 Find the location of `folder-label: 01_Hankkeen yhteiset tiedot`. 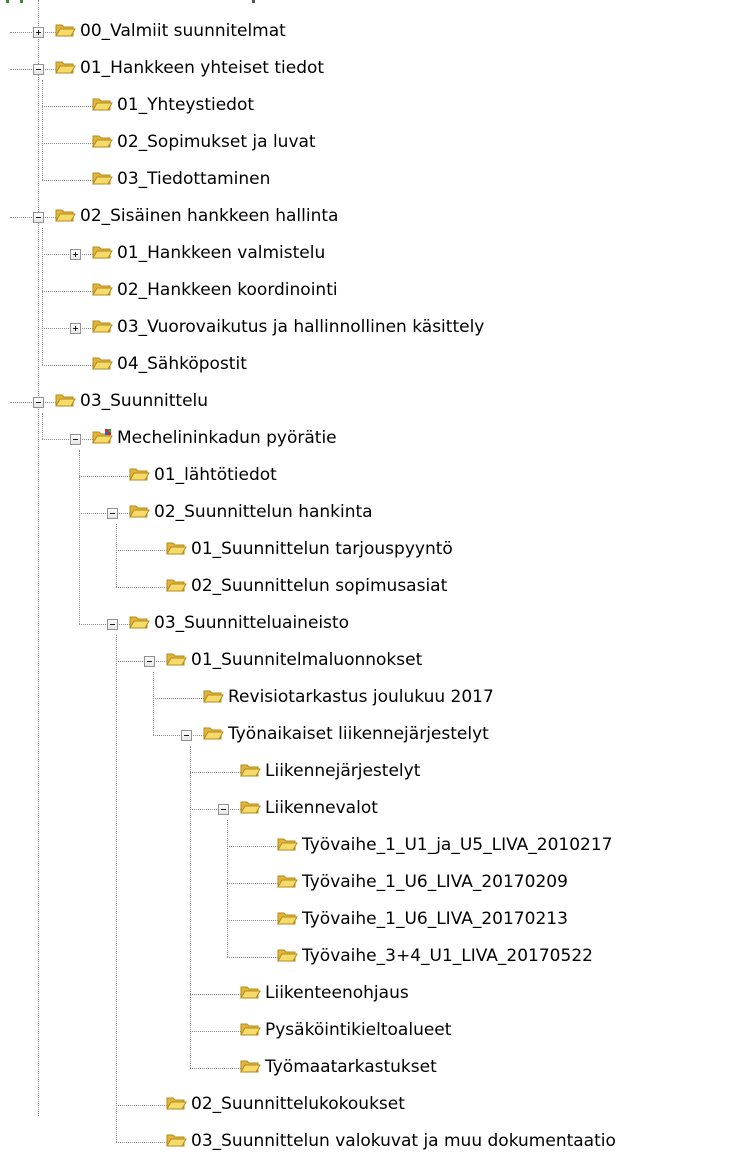

folder-label: 01_Hankkeen yhteiset tiedot is located at coordinates (202, 68).